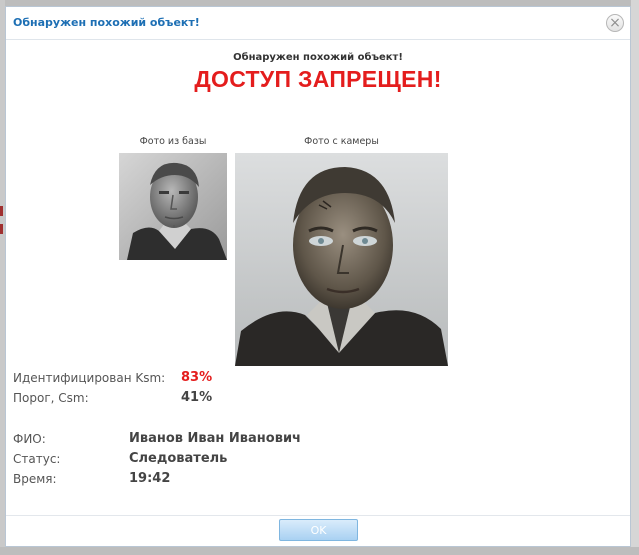 The width and height of the screenshot is (639, 555). Describe the element at coordinates (215, 438) in the screenshot. I see `name-value: Иванов Иван Иванович` at that location.